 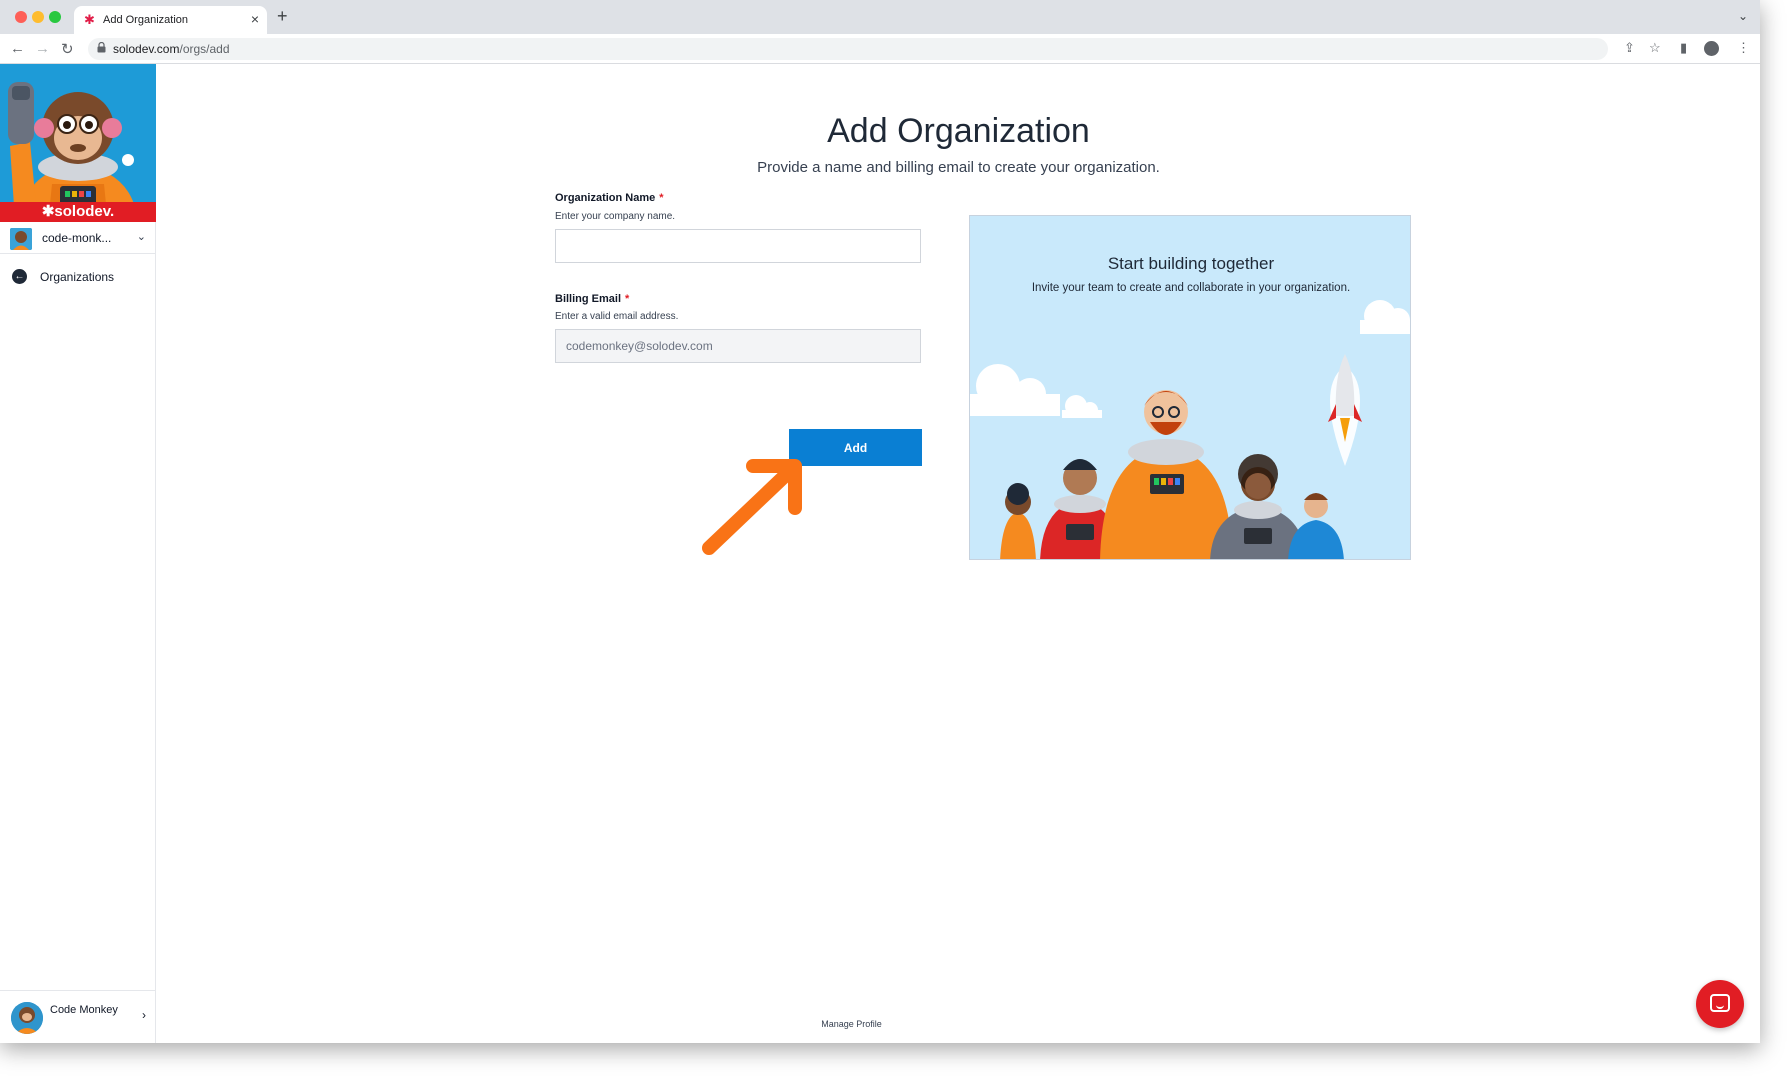 What do you see at coordinates (89, 19) in the screenshot?
I see `solodev-favicon-icon: ✱` at bounding box center [89, 19].